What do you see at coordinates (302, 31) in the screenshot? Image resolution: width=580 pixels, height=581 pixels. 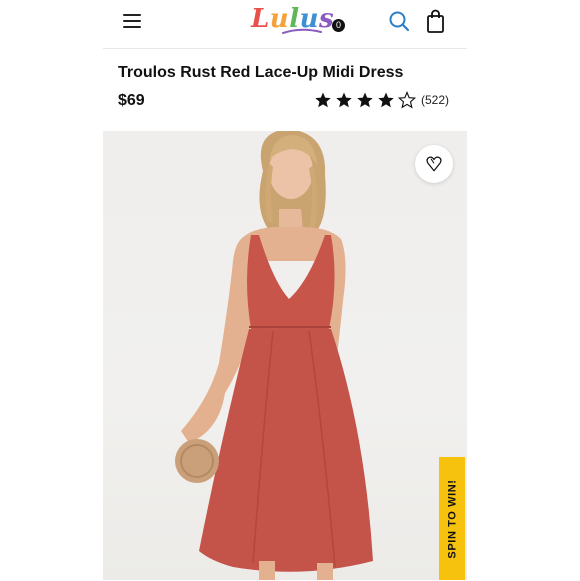 I see `logo-swoosh-icon` at bounding box center [302, 31].